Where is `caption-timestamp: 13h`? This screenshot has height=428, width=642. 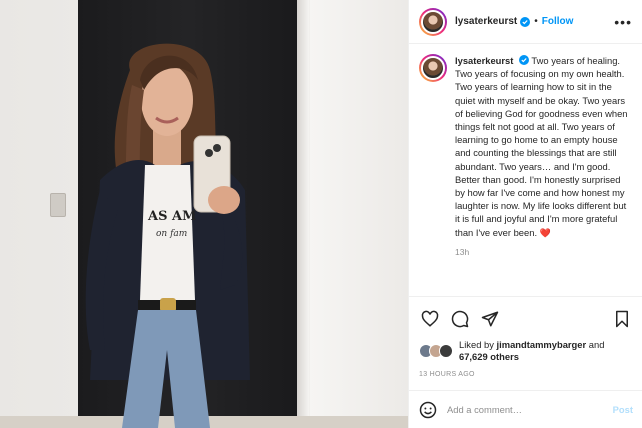 caption-timestamp: 13h is located at coordinates (462, 251).